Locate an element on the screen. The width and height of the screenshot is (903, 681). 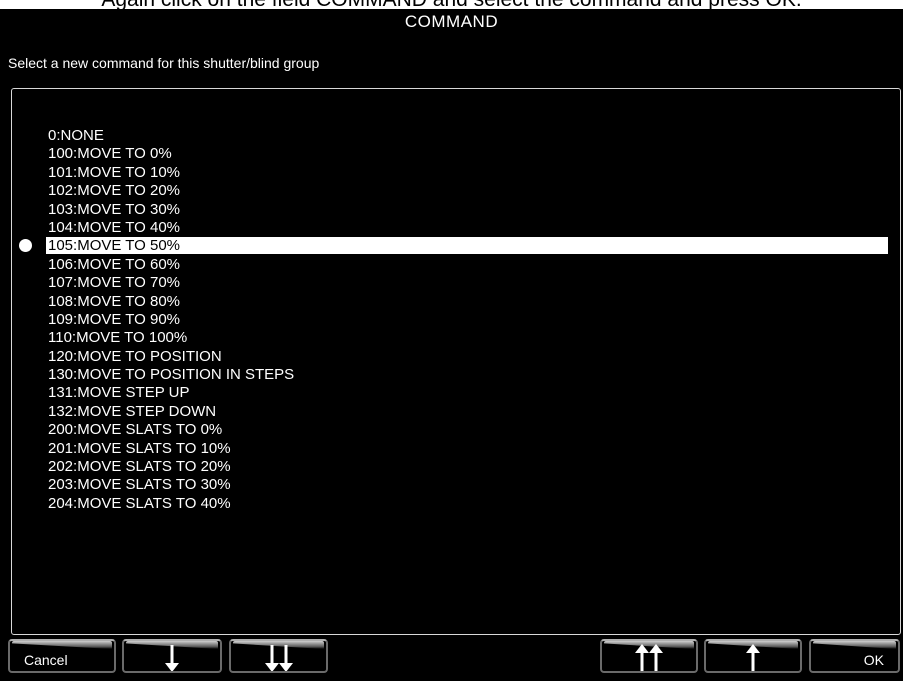
double-arrow-down-icon is located at coordinates (278, 658).